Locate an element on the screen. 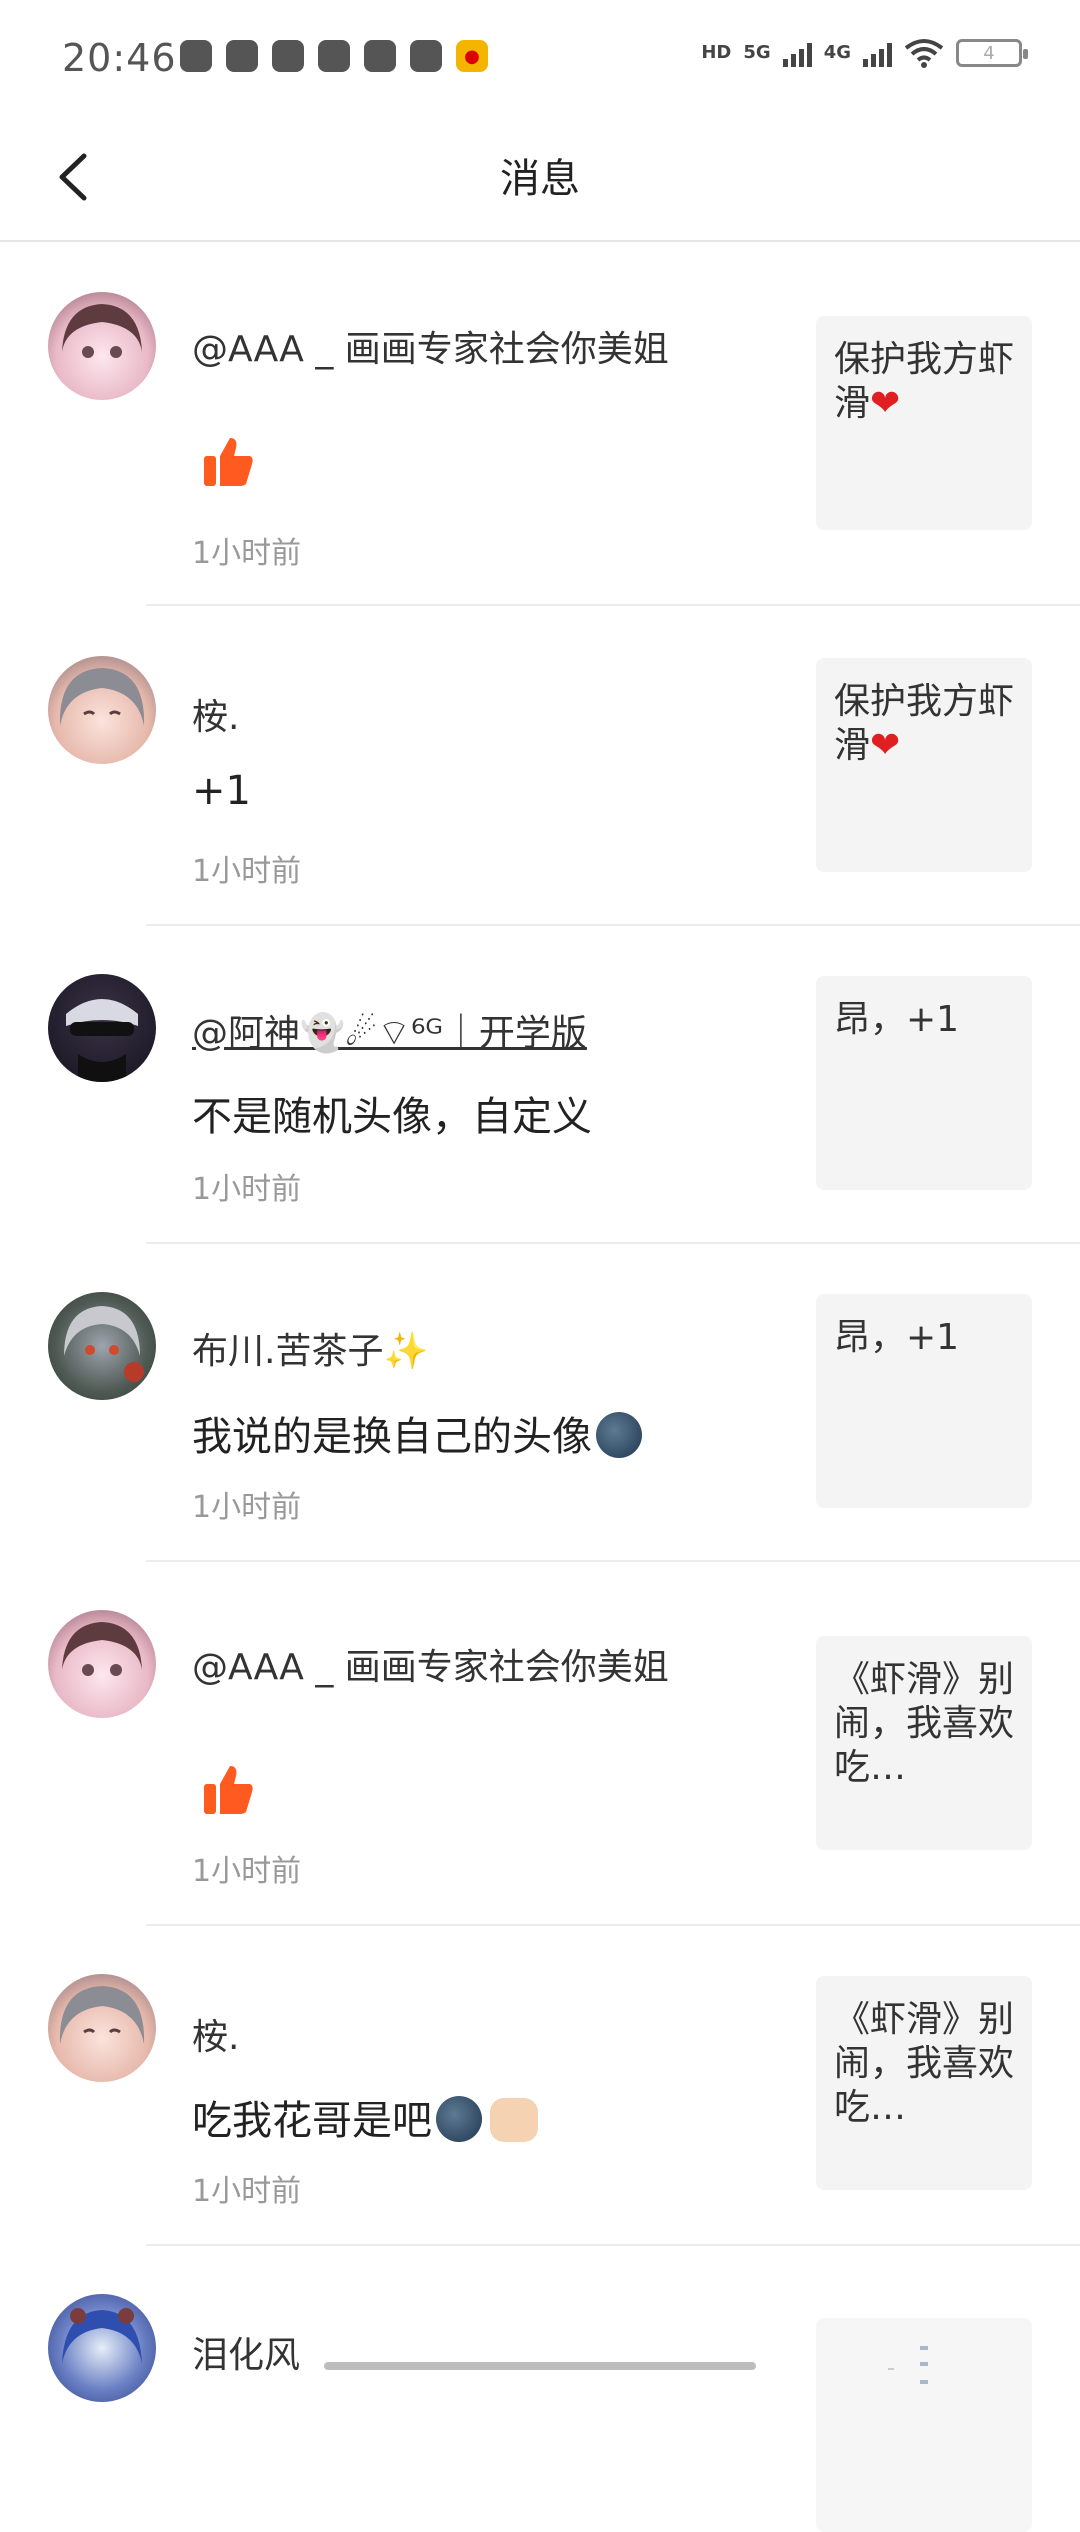 The width and height of the screenshot is (1080, 2532). message-content: 吃我花哥是吧 is located at coordinates (365, 2117).